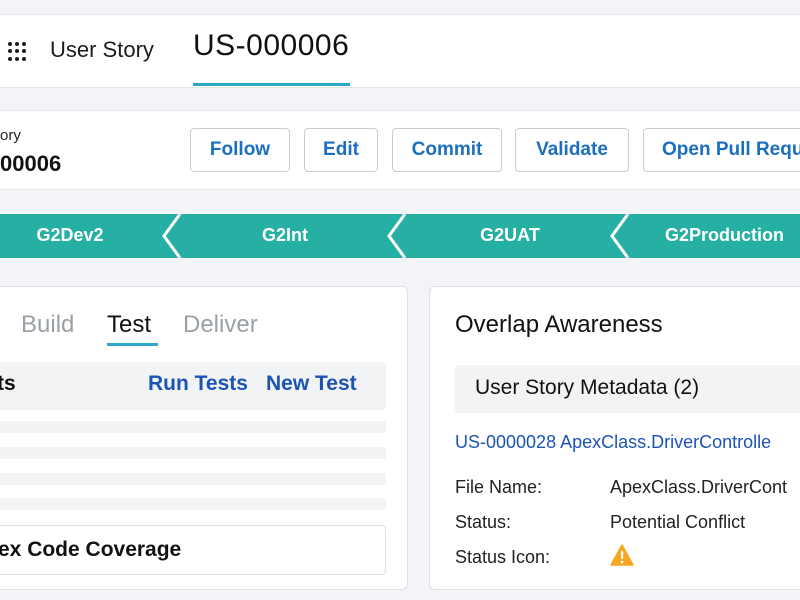  What do you see at coordinates (220, 325) in the screenshot?
I see `tab-deliver: Deliver` at bounding box center [220, 325].